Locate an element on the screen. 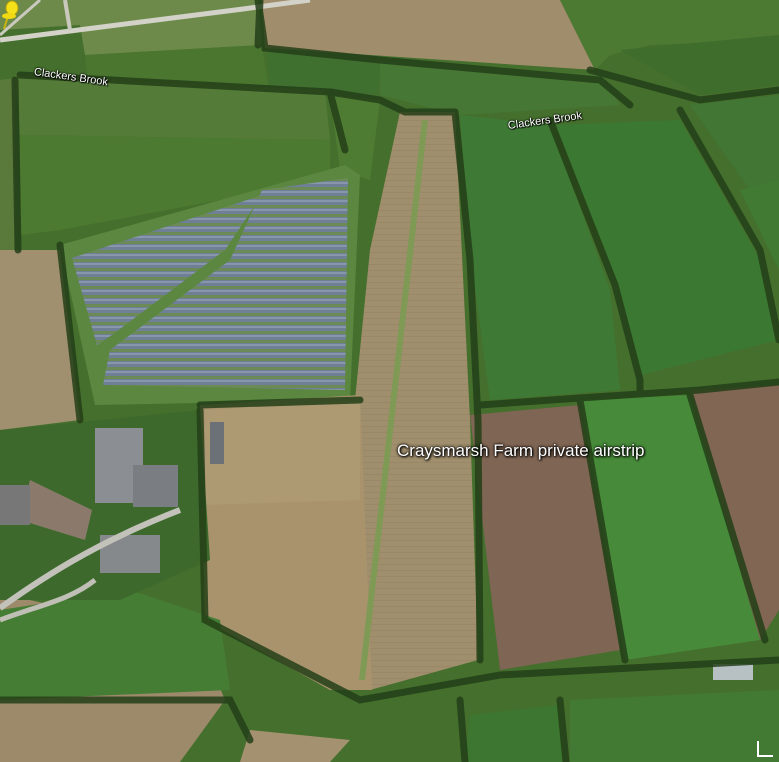 This screenshot has width=779, height=762. placemark-label: Craysmarsh Farm private airstrip is located at coordinates (521, 451).